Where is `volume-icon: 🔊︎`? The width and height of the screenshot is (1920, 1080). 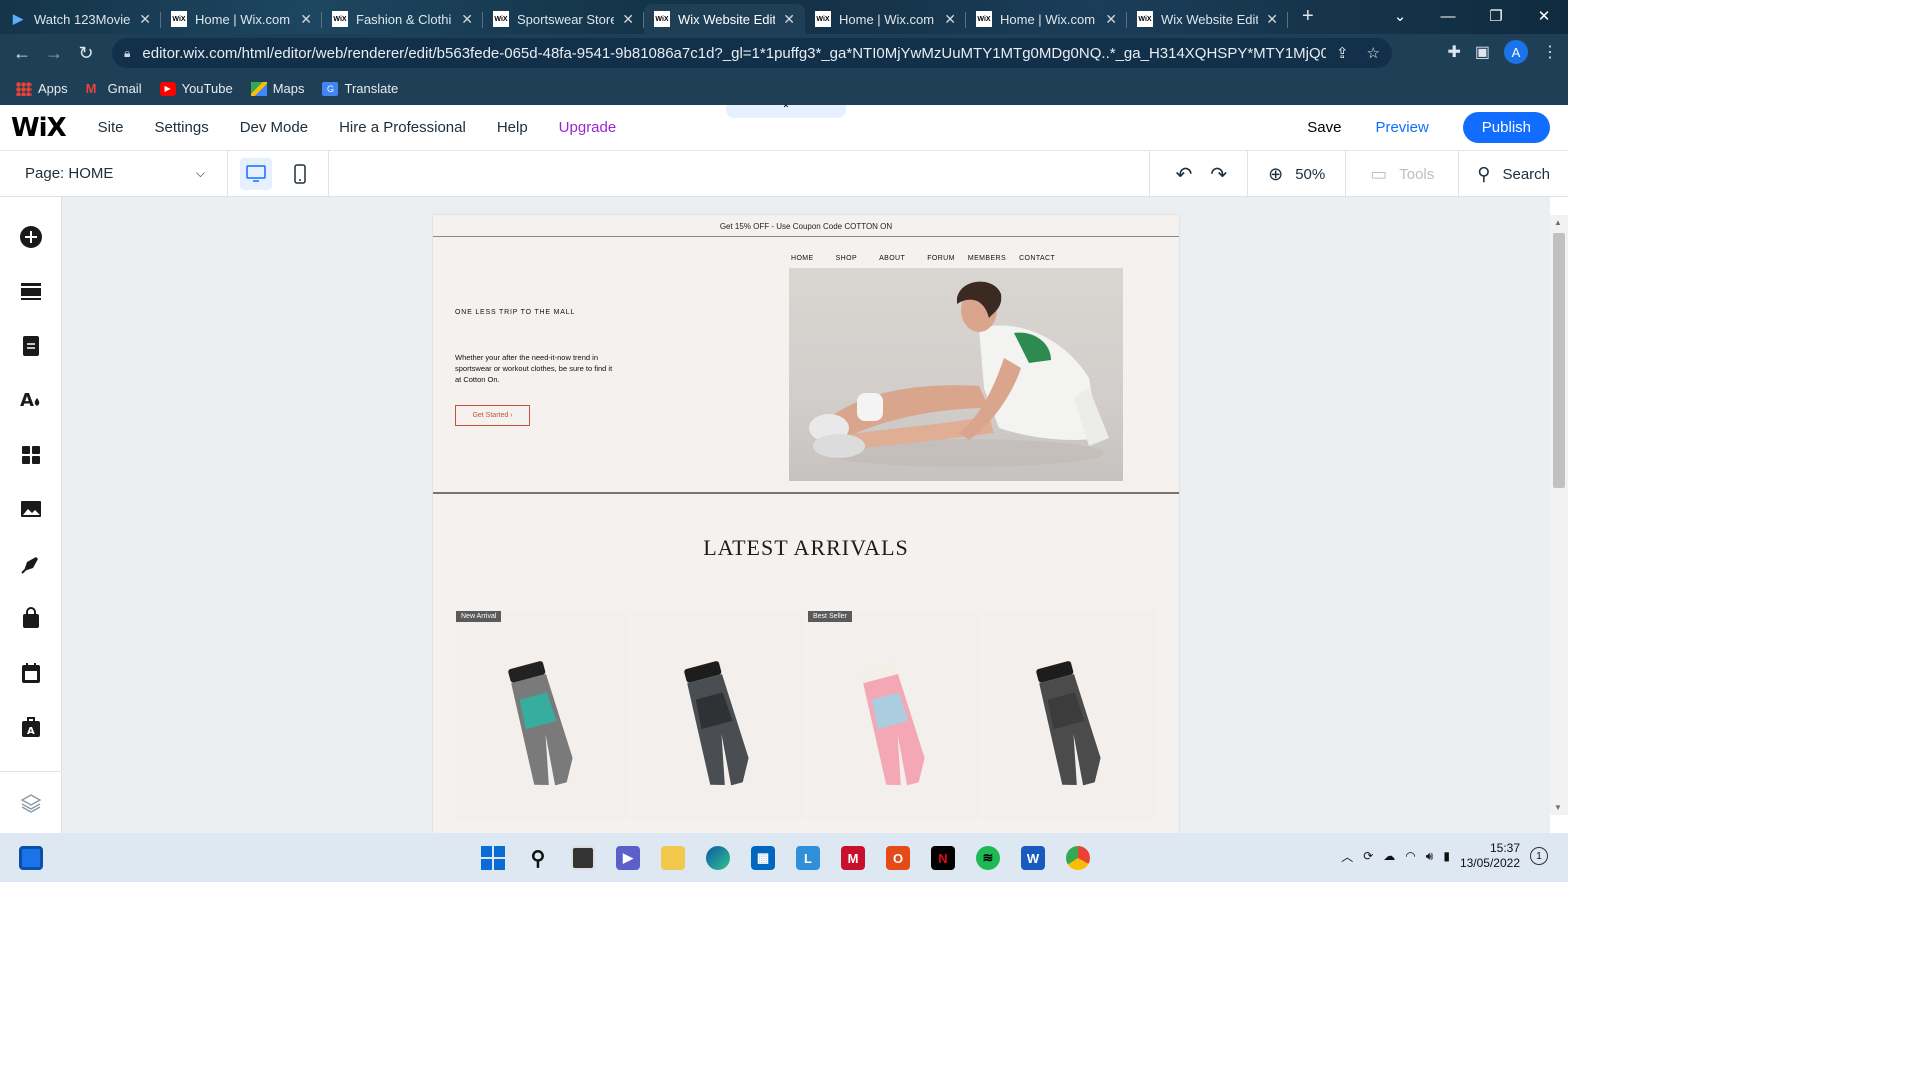
volume-icon: 🔊︎ is located at coordinates (1430, 856).